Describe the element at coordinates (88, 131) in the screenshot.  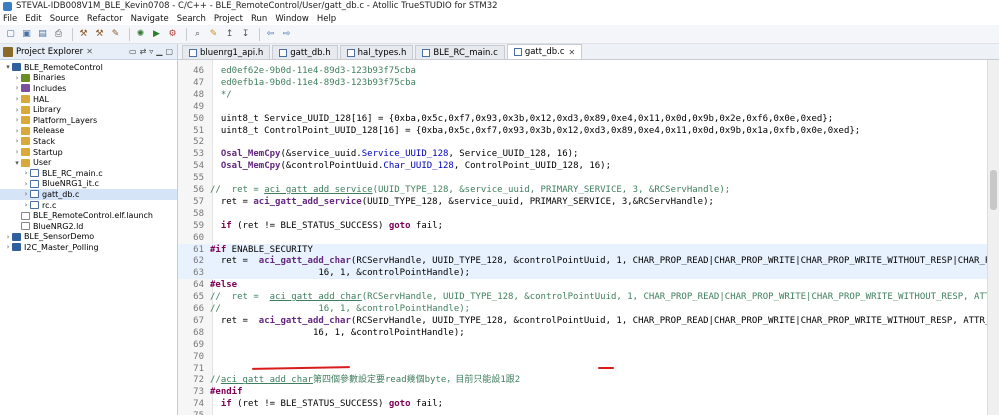
I see `tree-item: › Release` at that location.